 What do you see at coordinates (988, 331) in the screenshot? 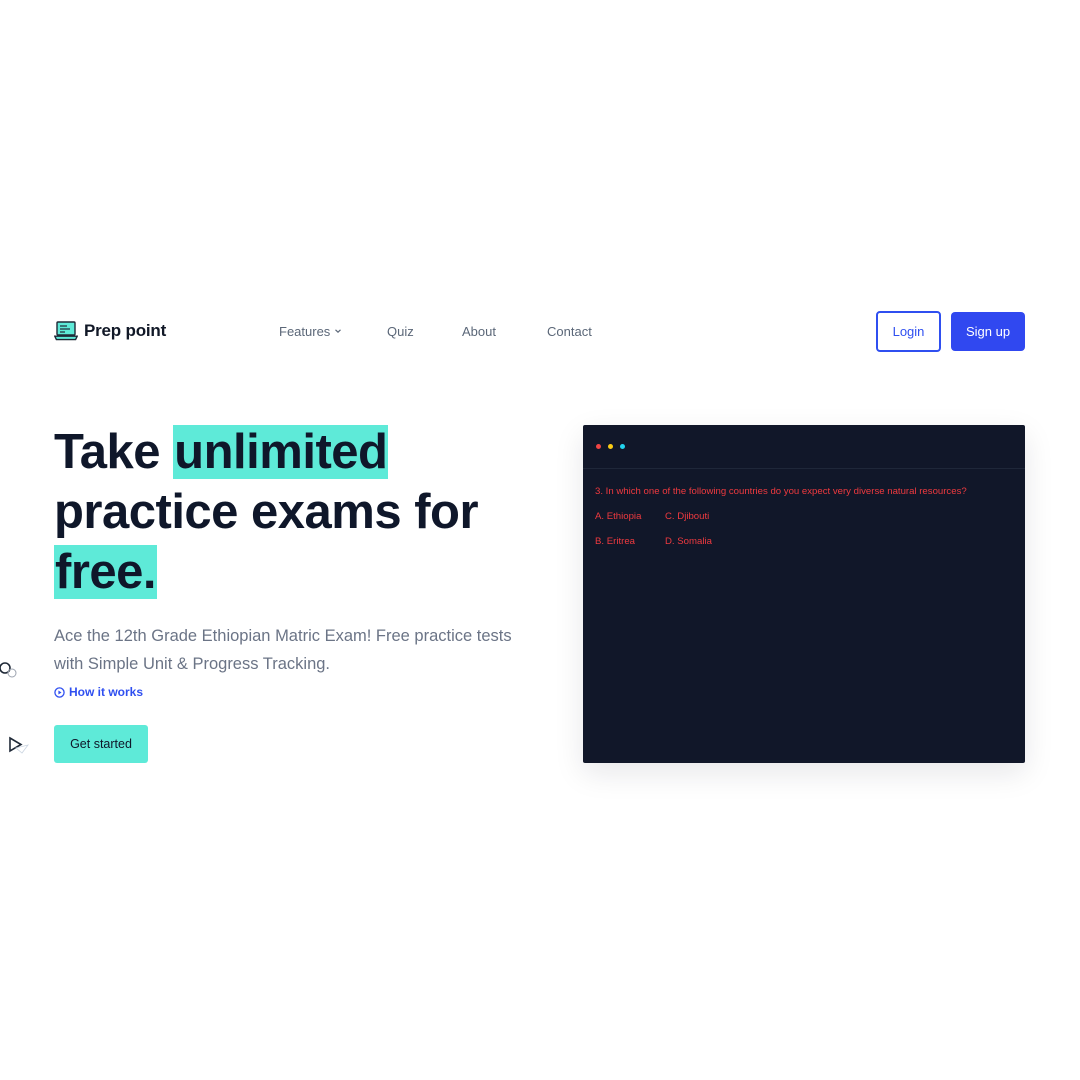
I see `signup-button: Sign up` at bounding box center [988, 331].